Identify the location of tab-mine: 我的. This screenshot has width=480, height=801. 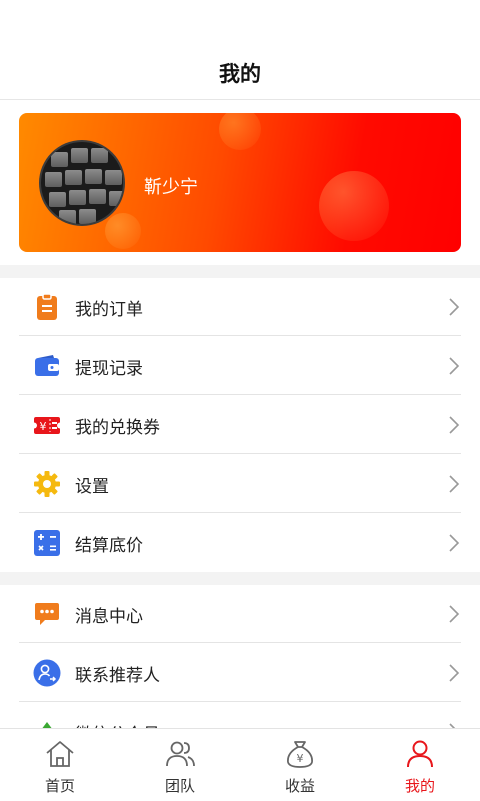
(420, 765).